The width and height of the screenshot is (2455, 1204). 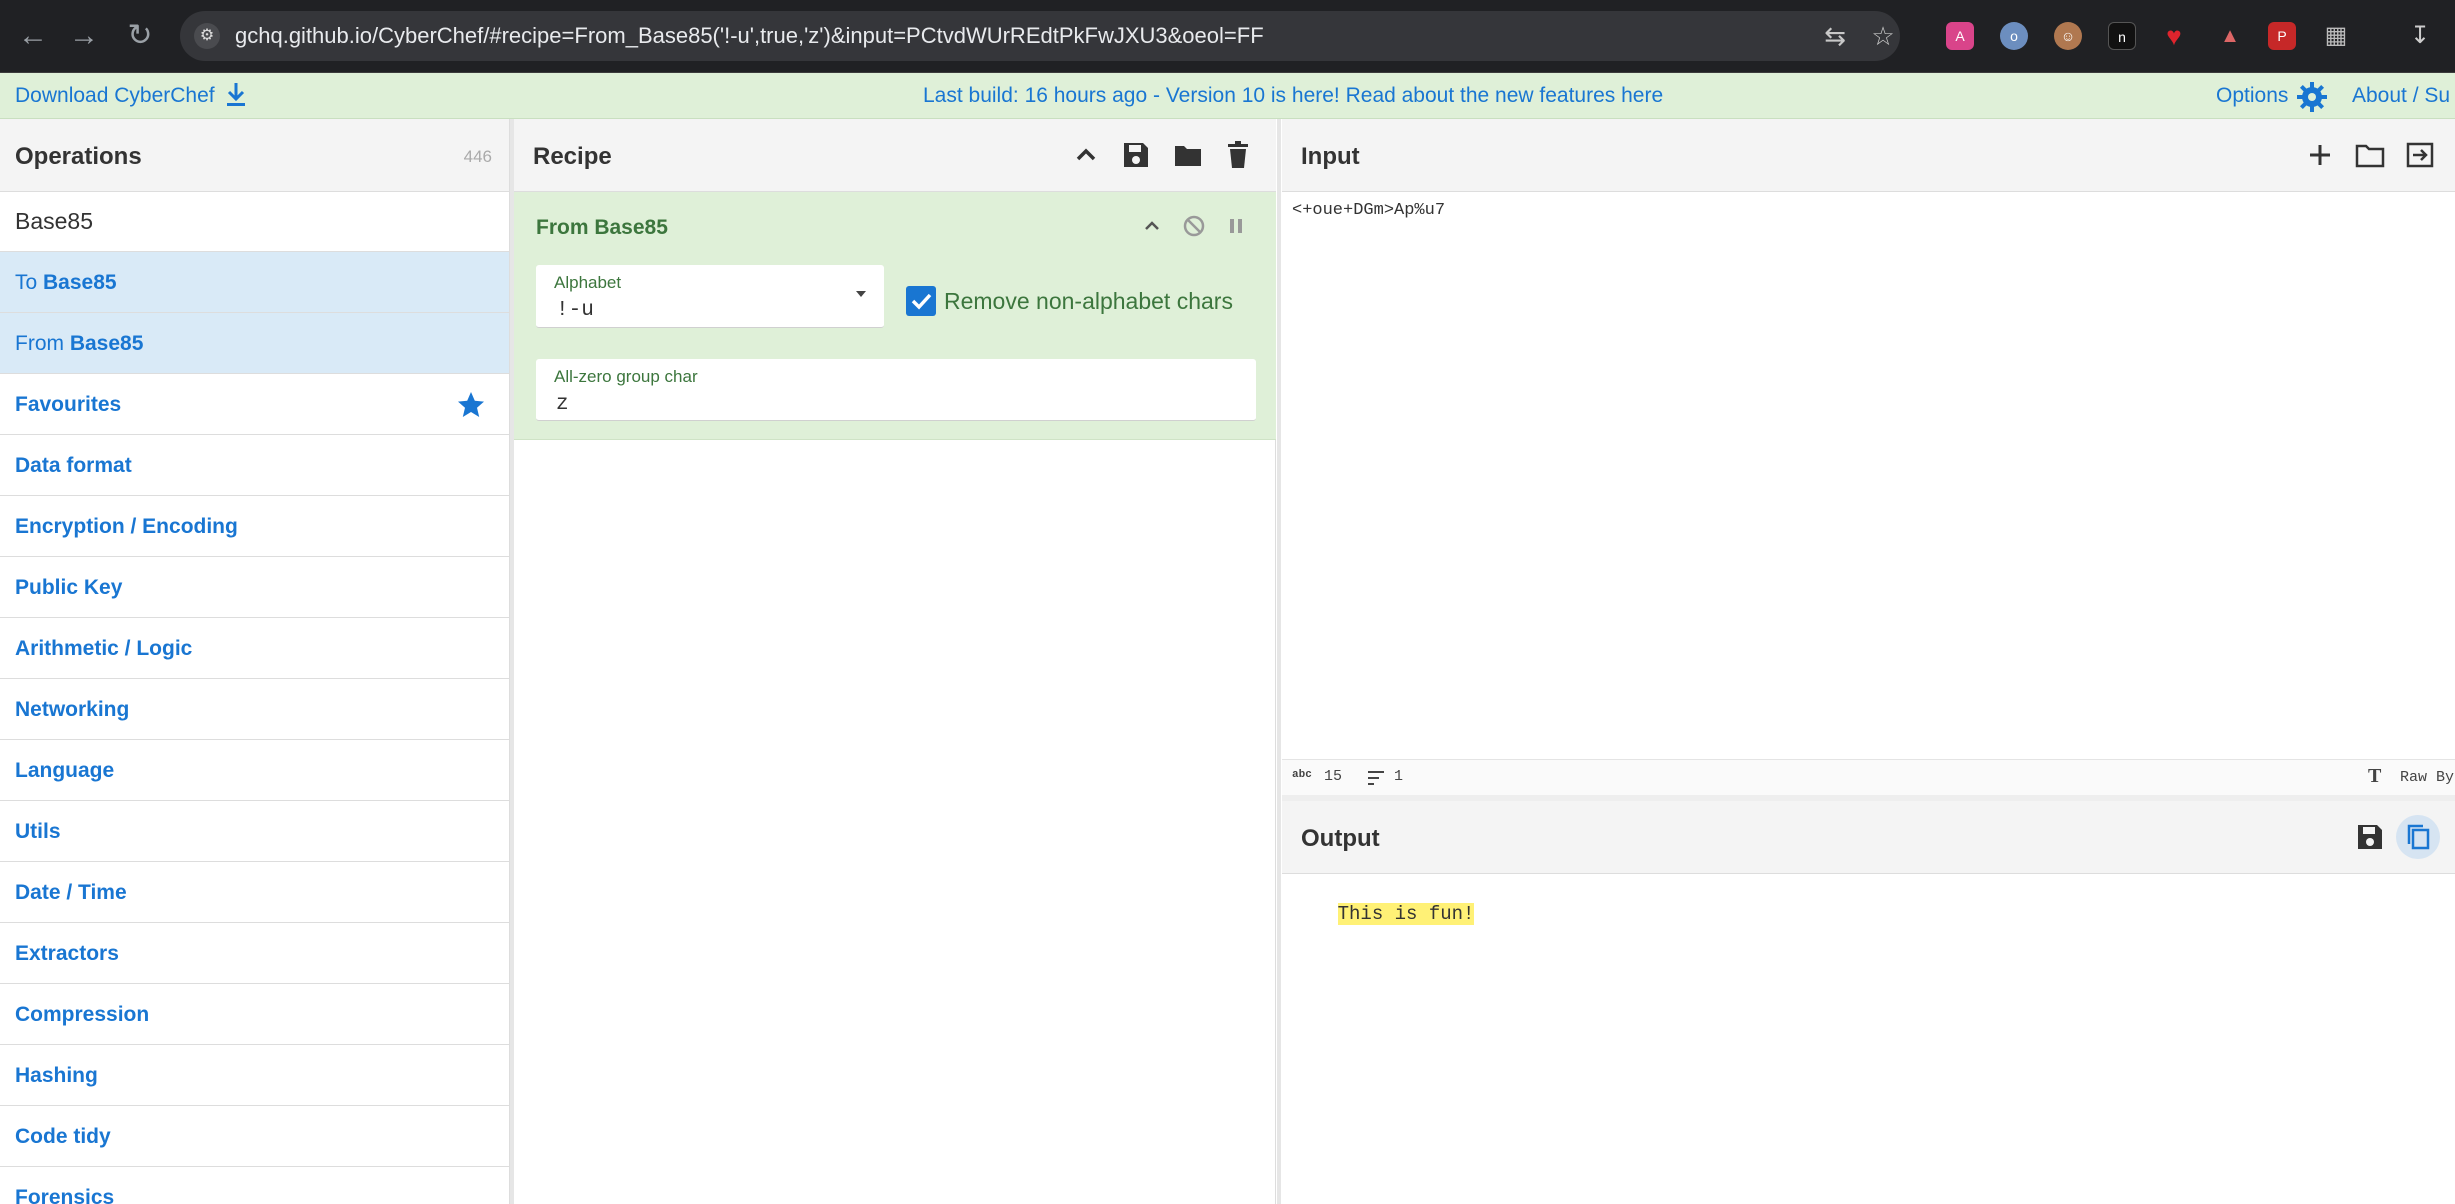 I want to click on forward-icon: →, so click(x=84, y=36).